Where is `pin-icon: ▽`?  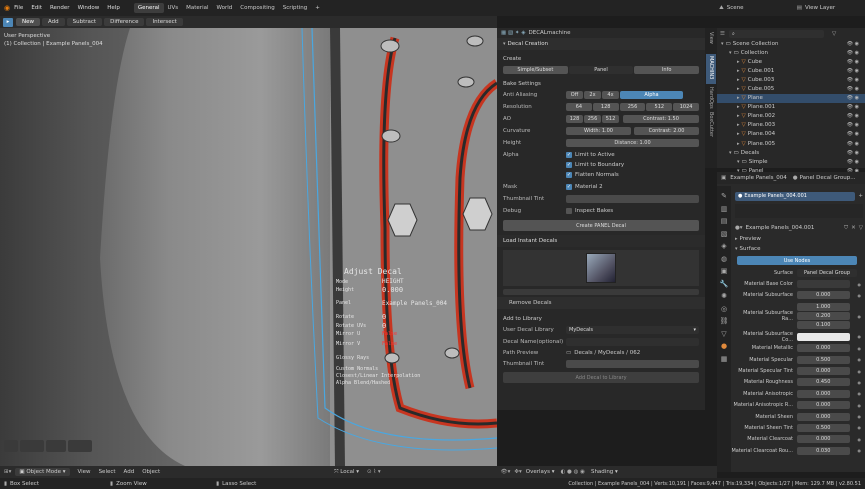
pin-icon: ▽ is located at coordinates (861, 228).